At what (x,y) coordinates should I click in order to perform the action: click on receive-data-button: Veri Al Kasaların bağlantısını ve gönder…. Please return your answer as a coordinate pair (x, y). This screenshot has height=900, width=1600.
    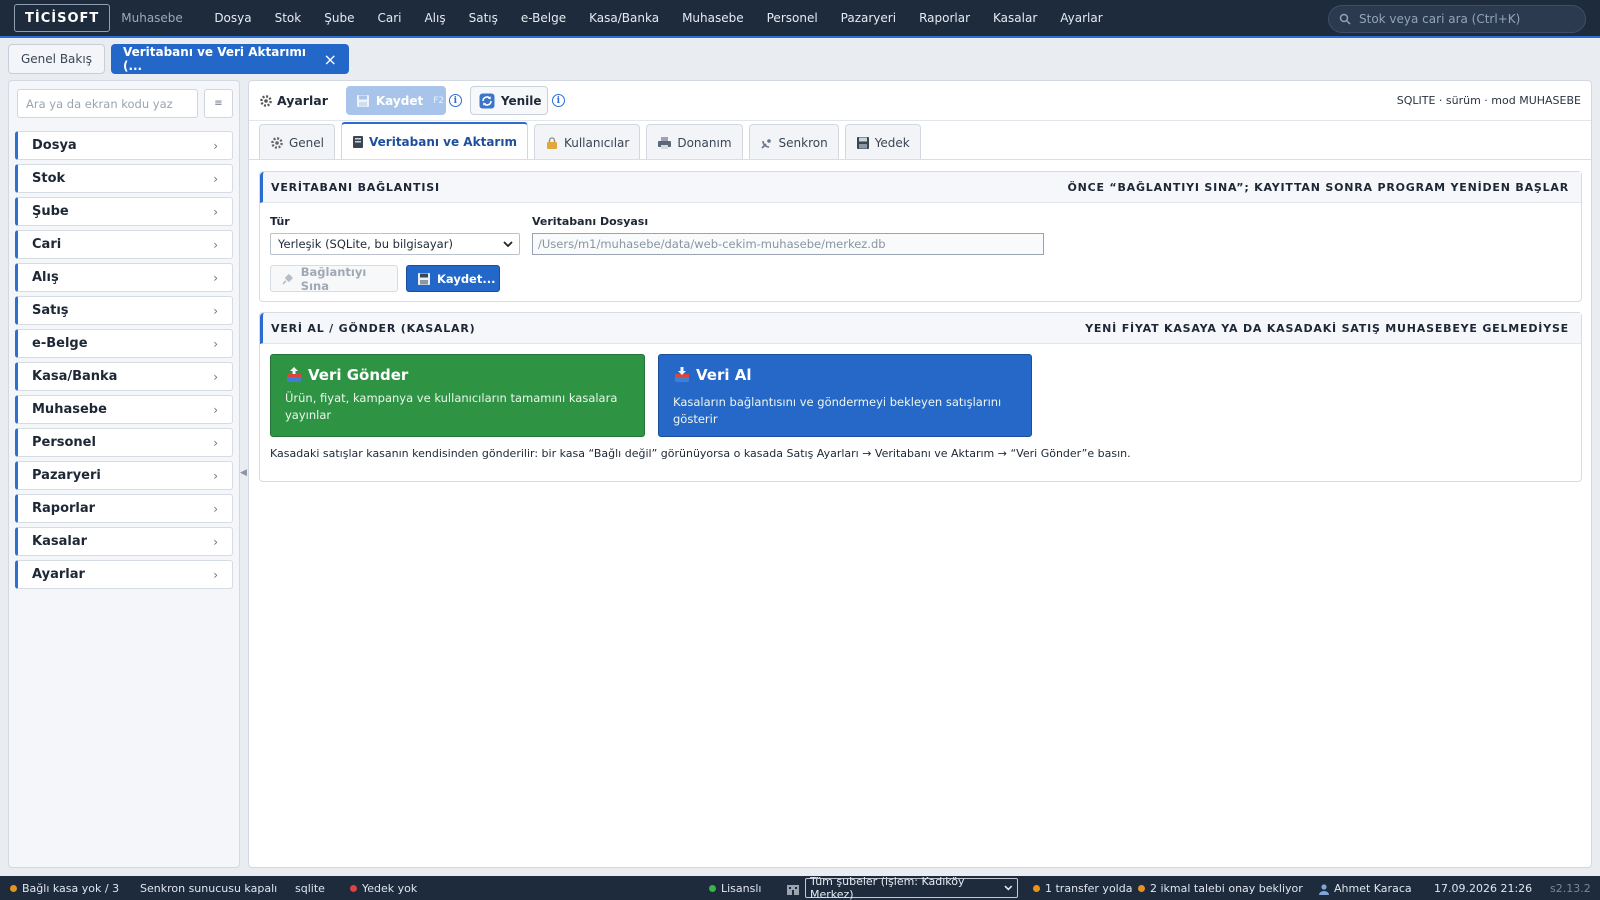
    Looking at the image, I should click on (845, 395).